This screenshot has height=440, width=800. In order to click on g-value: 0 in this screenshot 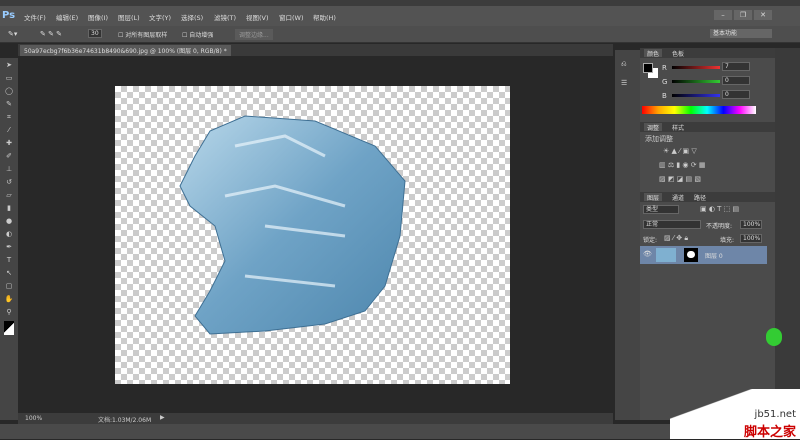, I will do `click(736, 80)`.